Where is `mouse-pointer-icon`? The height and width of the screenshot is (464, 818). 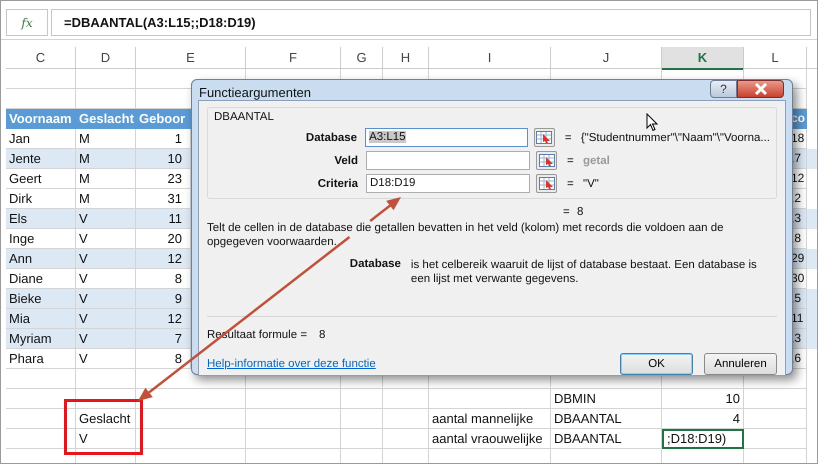 mouse-pointer-icon is located at coordinates (652, 122).